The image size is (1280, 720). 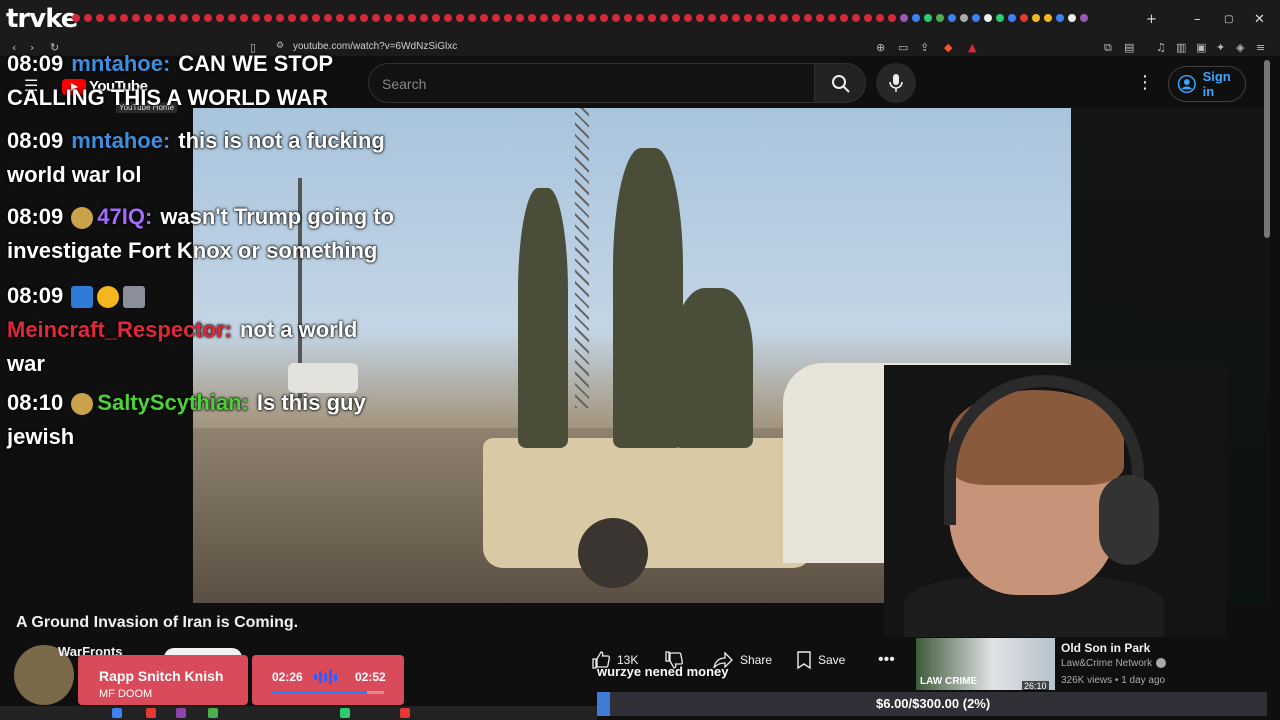 What do you see at coordinates (1259, 19) in the screenshot?
I see `close-window-button: ✕` at bounding box center [1259, 19].